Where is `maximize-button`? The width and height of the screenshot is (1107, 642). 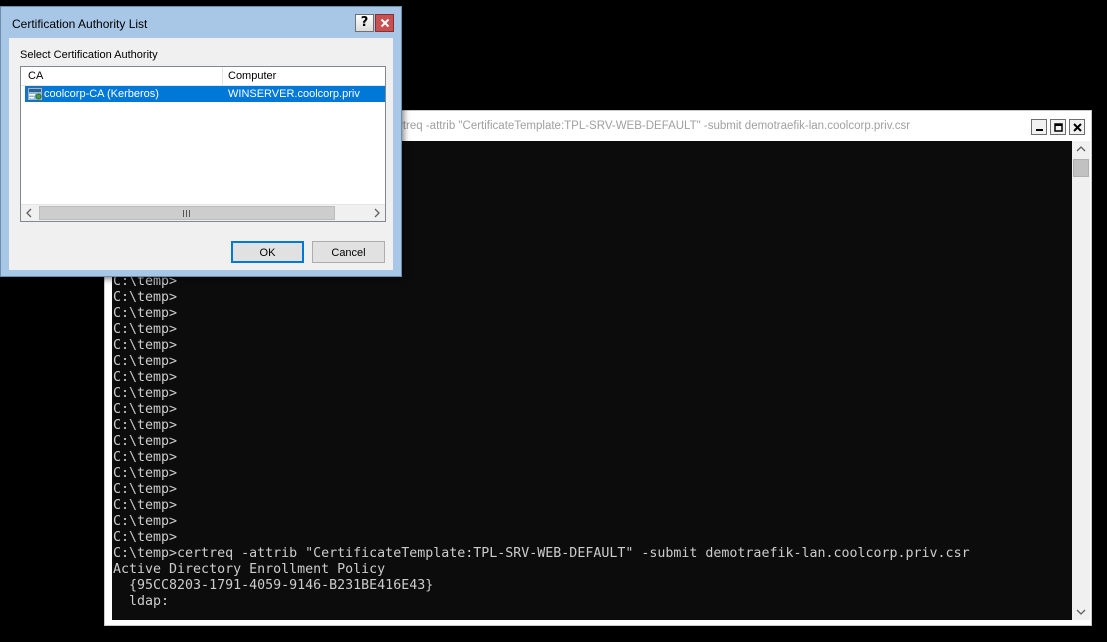
maximize-button is located at coordinates (1058, 127).